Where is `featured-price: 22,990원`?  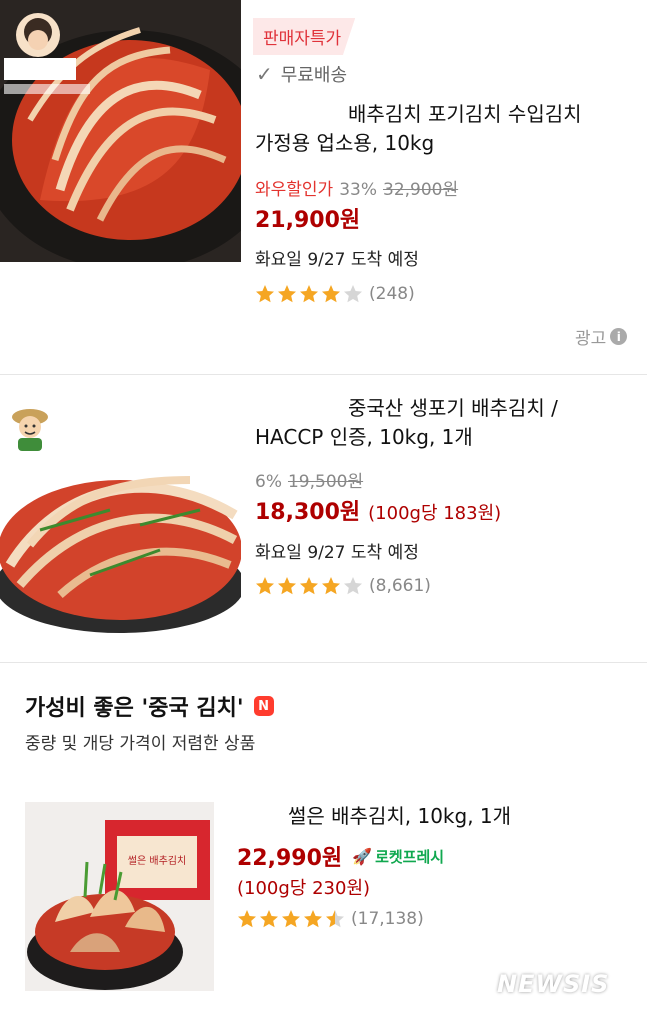 featured-price: 22,990원 is located at coordinates (290, 858).